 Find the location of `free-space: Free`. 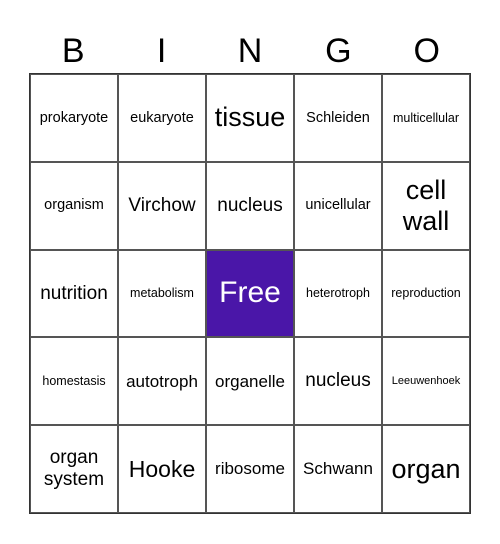

free-space: Free is located at coordinates (250, 293).